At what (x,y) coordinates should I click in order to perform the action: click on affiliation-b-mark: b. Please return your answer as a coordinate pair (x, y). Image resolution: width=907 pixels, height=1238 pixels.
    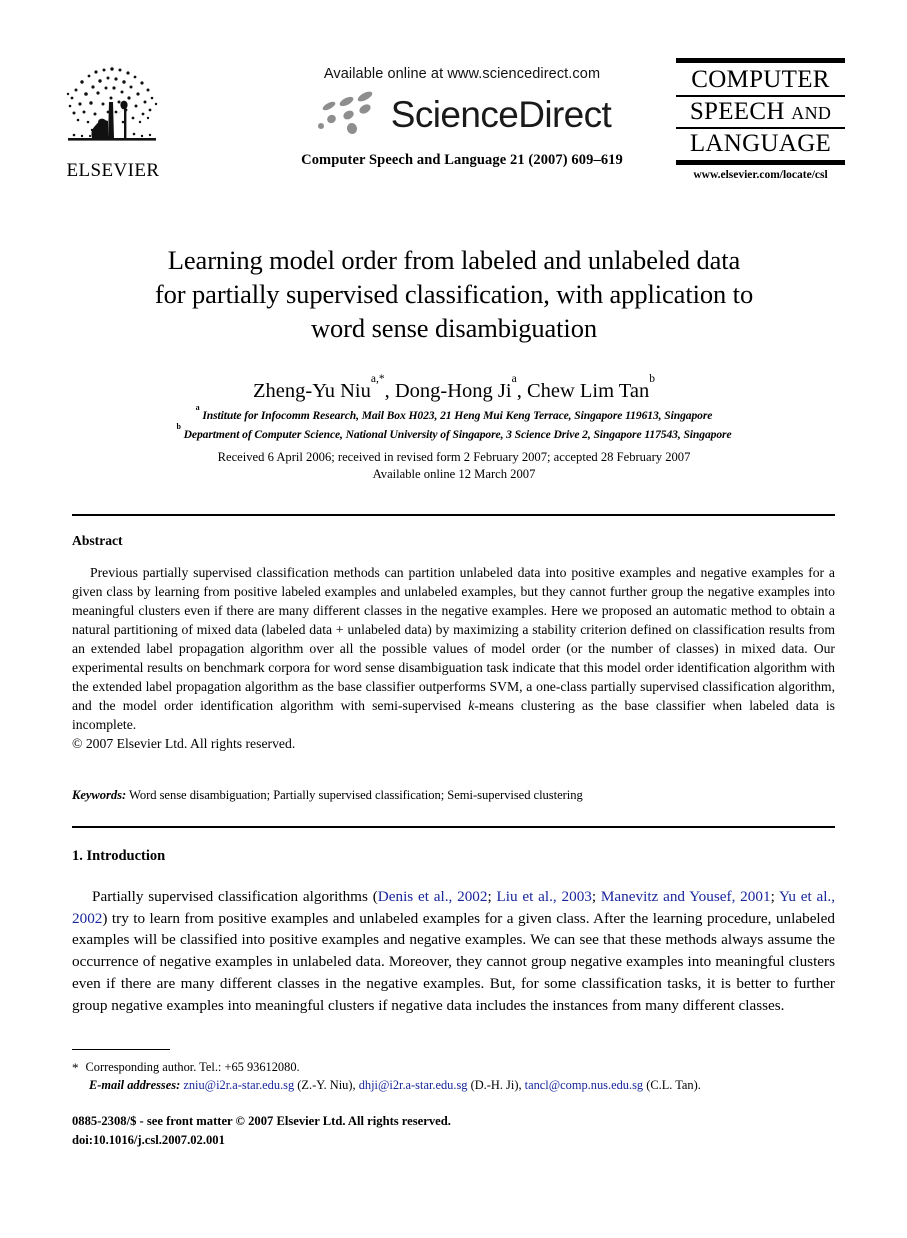
    Looking at the image, I should click on (178, 426).